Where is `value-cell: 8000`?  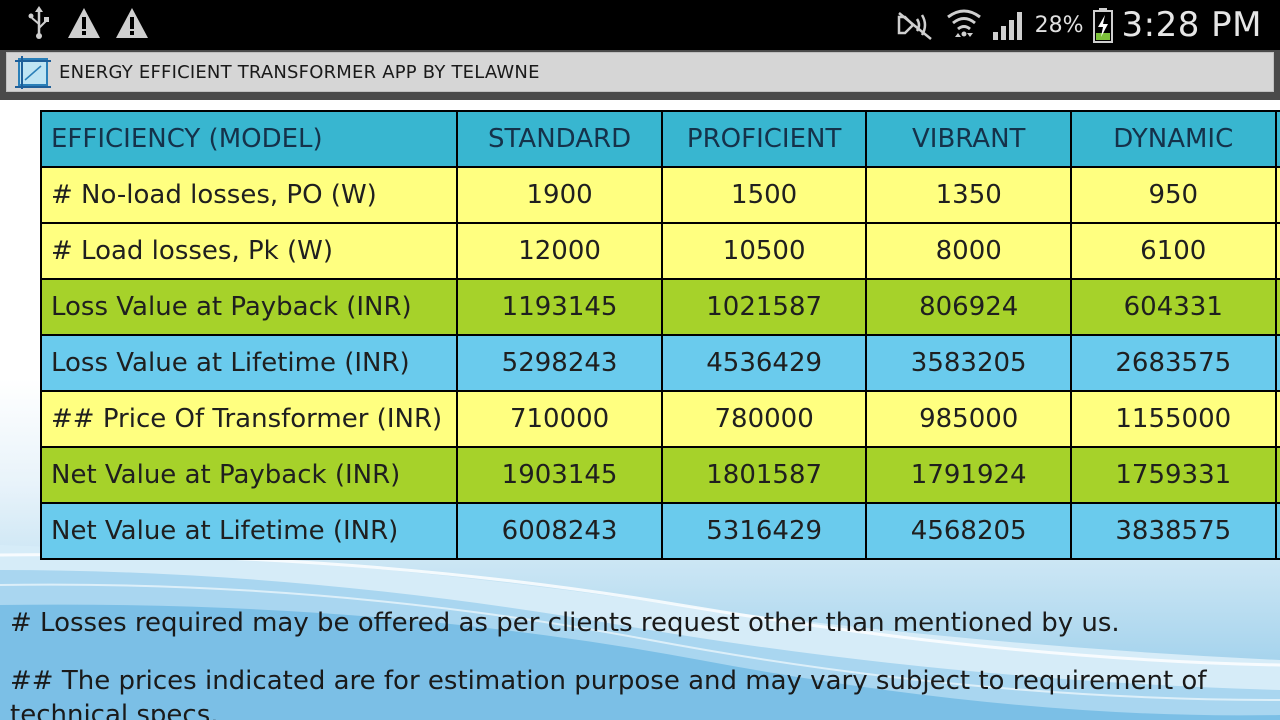 value-cell: 8000 is located at coordinates (968, 251).